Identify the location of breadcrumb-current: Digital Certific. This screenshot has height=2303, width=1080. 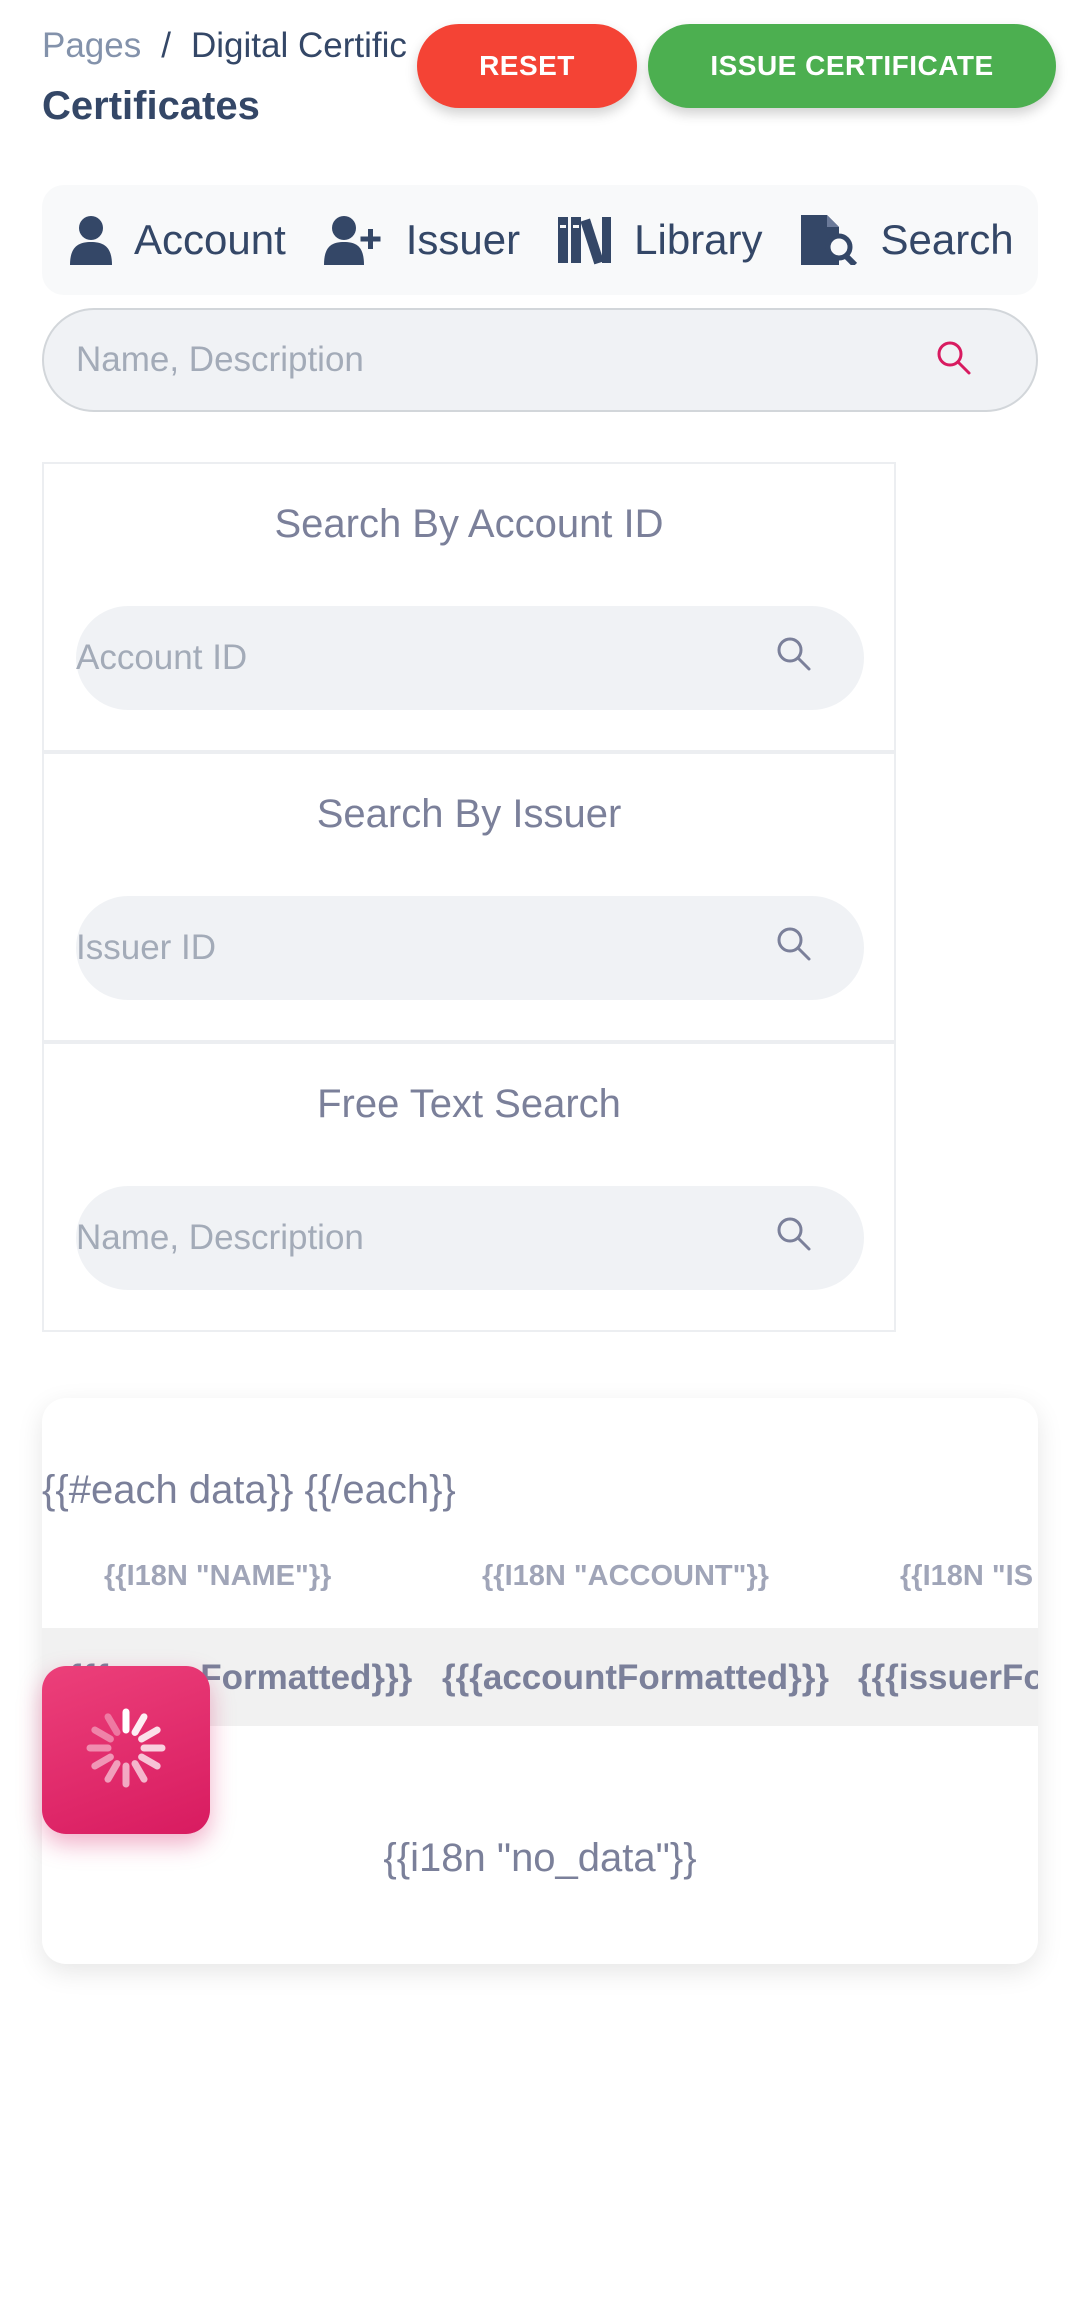
(298, 45).